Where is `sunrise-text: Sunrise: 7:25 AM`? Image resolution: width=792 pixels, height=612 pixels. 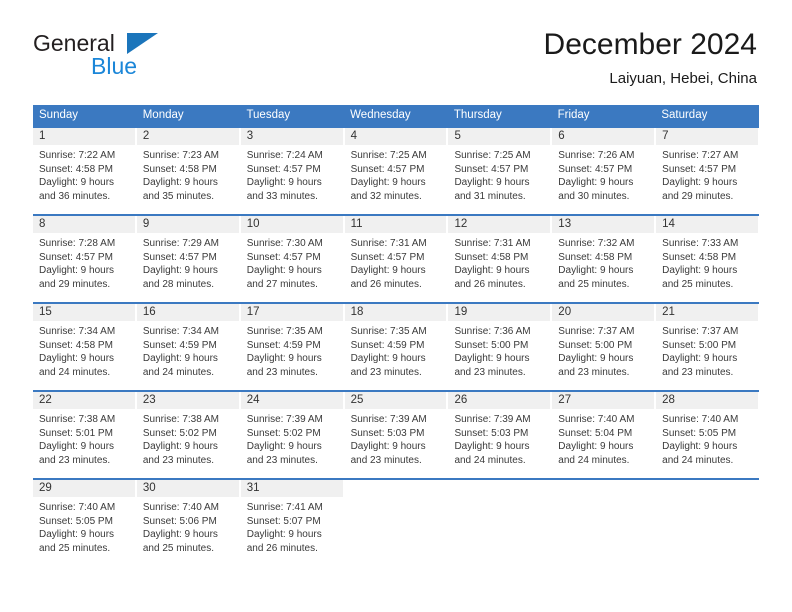
sunrise-text: Sunrise: 7:25 AM is located at coordinates (388, 155).